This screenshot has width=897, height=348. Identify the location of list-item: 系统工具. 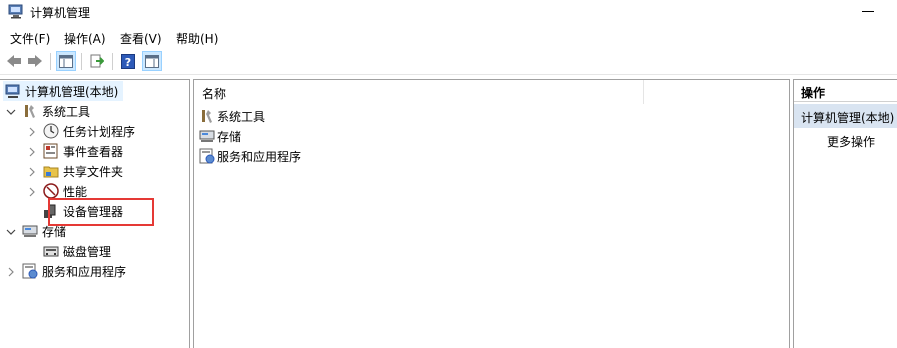
(232, 116).